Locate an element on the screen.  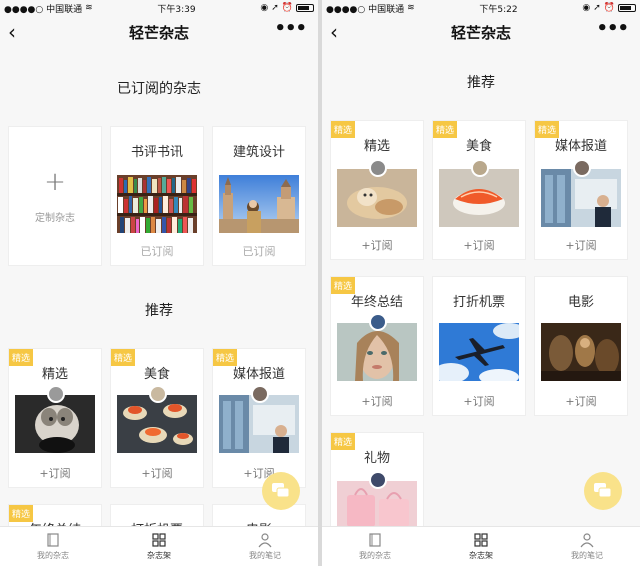
status-bar: ●●●●○ 中国联通 ≋ 下午5:22 ◉ ➚ ⏰ is located at coordinates (481, 8).